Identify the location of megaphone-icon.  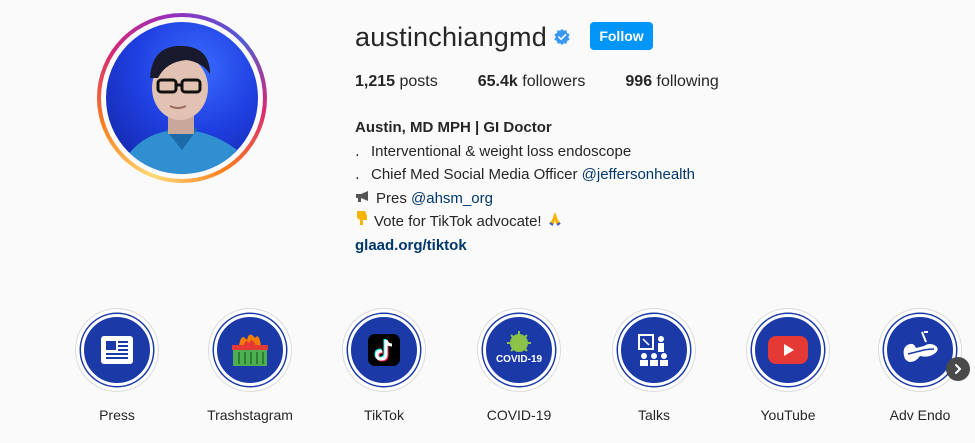
(363, 199).